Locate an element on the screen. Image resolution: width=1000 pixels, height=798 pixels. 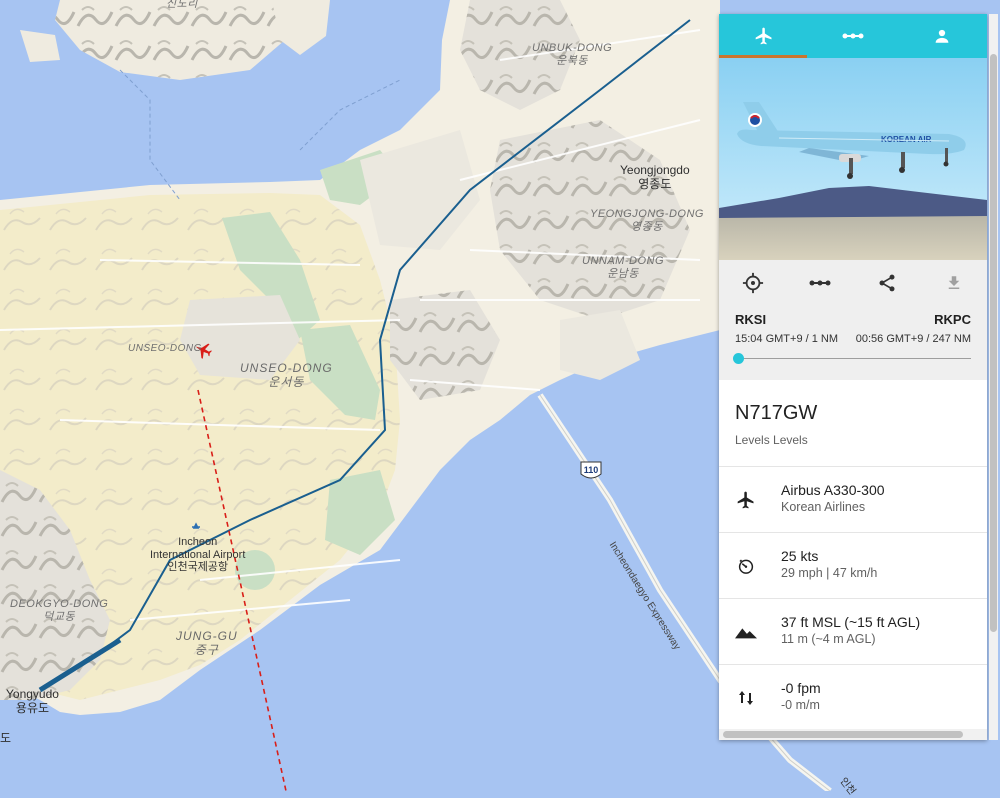
info-row-speed: 25 kts 29 mph | 47 km/h is located at coordinates (853, 566).